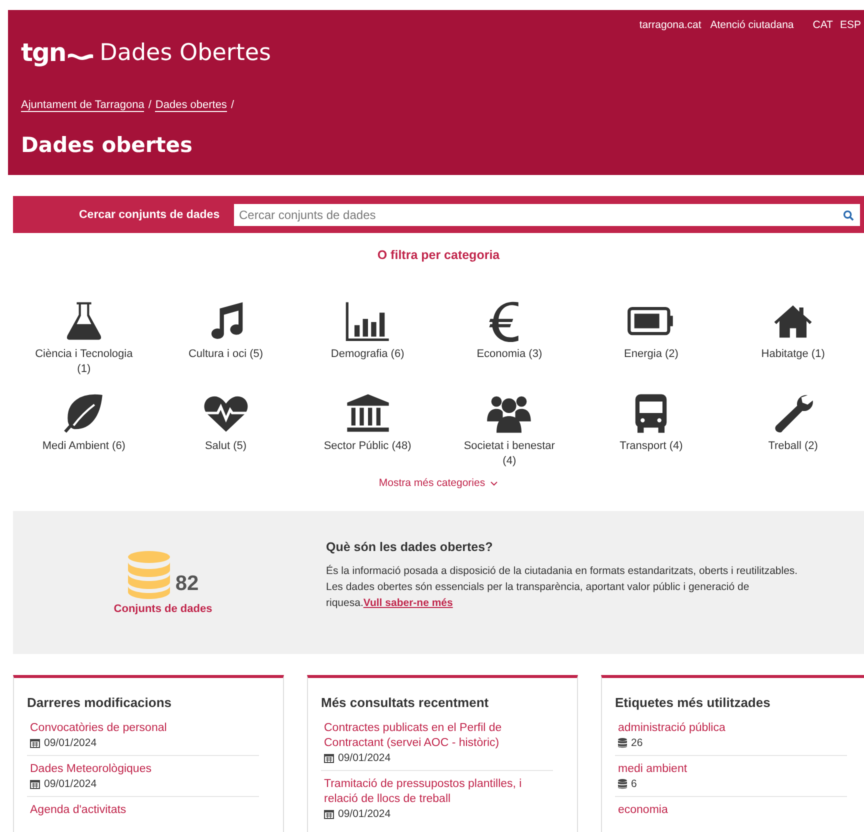 This screenshot has height=832, width=864. What do you see at coordinates (562, 571) in the screenshot?
I see `info-paragraph: És la informació posada a disposició de la ciutadania en formats estandaritzats, oberts i reutilitzables.` at bounding box center [562, 571].